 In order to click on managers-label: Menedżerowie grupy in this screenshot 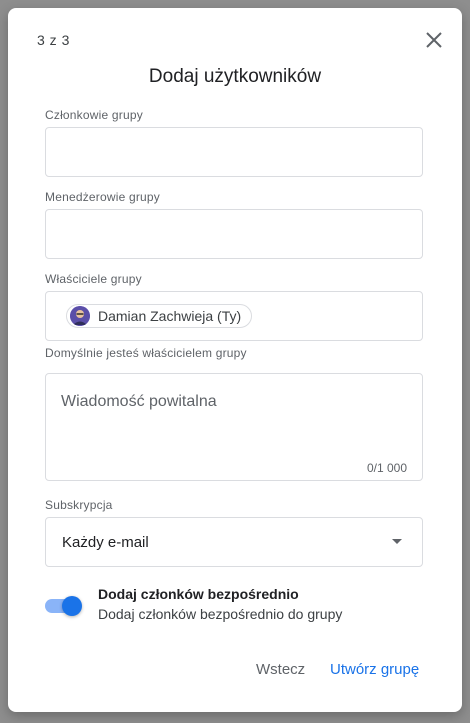, I will do `click(102, 197)`.